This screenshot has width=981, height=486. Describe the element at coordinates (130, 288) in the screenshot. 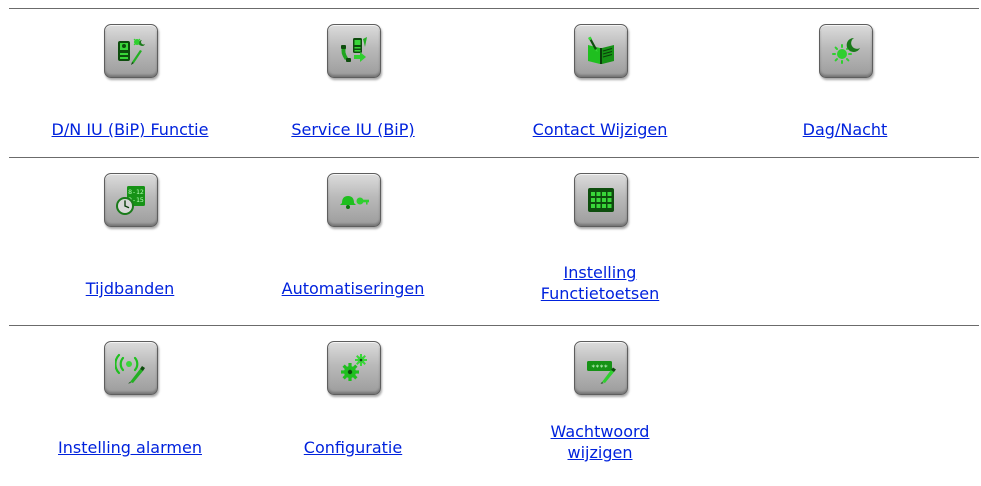

I see `menu-item-label: Tijdbanden` at that location.